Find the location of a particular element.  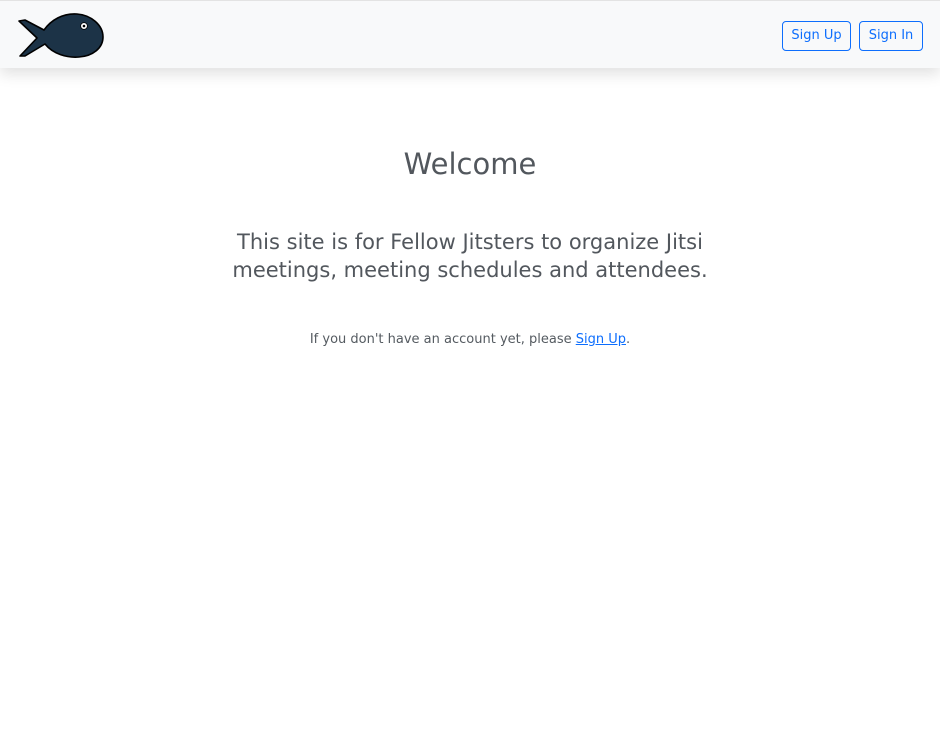

fish-icon is located at coordinates (61, 36).